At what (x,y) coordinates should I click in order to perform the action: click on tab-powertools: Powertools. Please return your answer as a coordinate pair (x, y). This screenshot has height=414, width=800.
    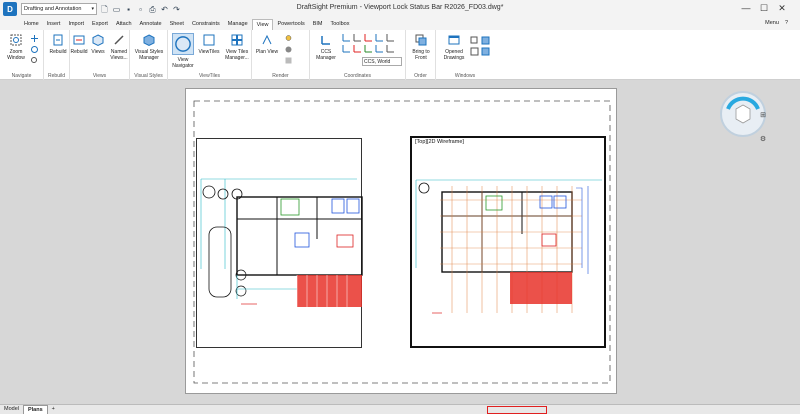
    Looking at the image, I should click on (290, 24).